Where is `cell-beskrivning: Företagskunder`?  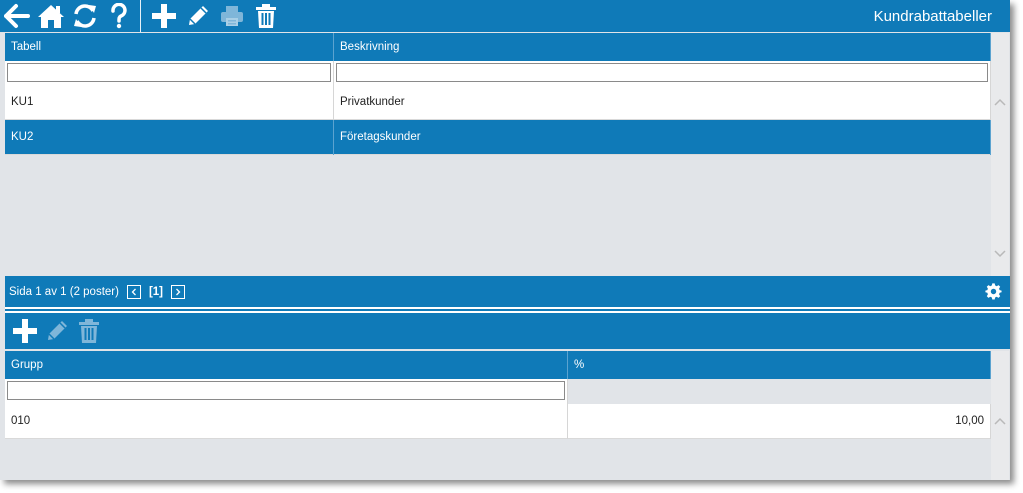 cell-beskrivning: Företagskunder is located at coordinates (662, 137).